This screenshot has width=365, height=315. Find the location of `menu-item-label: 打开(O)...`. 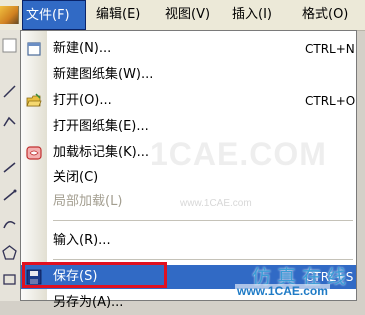

menu-item-label: 打开(O)... is located at coordinates (82, 100).